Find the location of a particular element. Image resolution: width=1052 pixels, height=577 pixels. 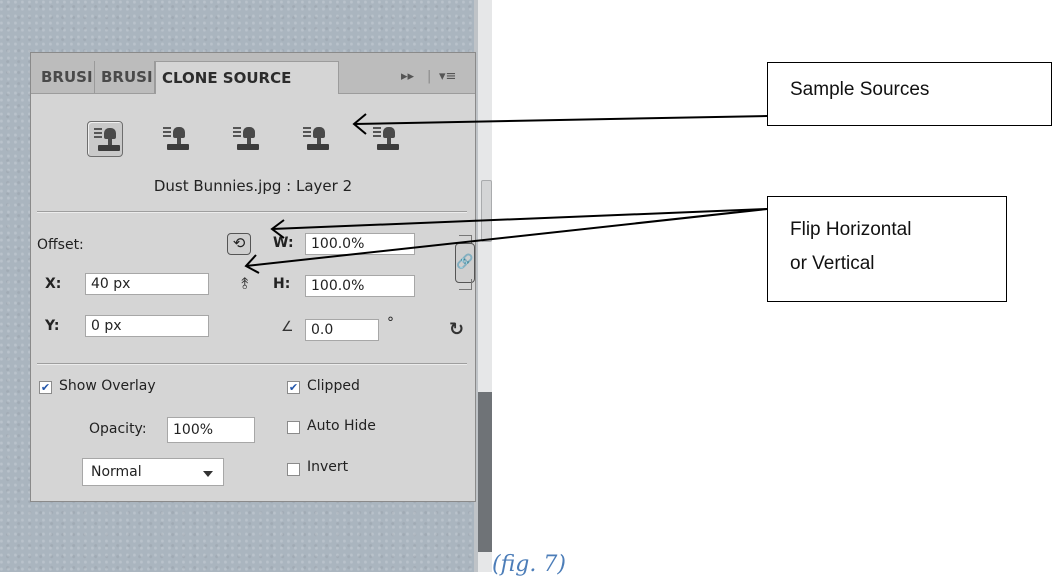

callout-arrows is located at coordinates (506, 193).